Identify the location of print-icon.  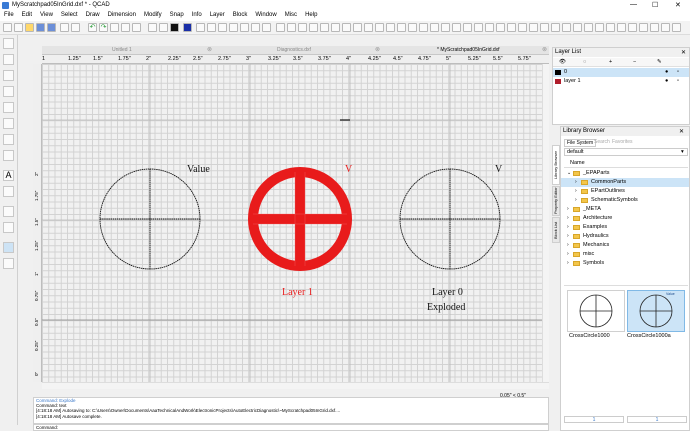
(64, 27).